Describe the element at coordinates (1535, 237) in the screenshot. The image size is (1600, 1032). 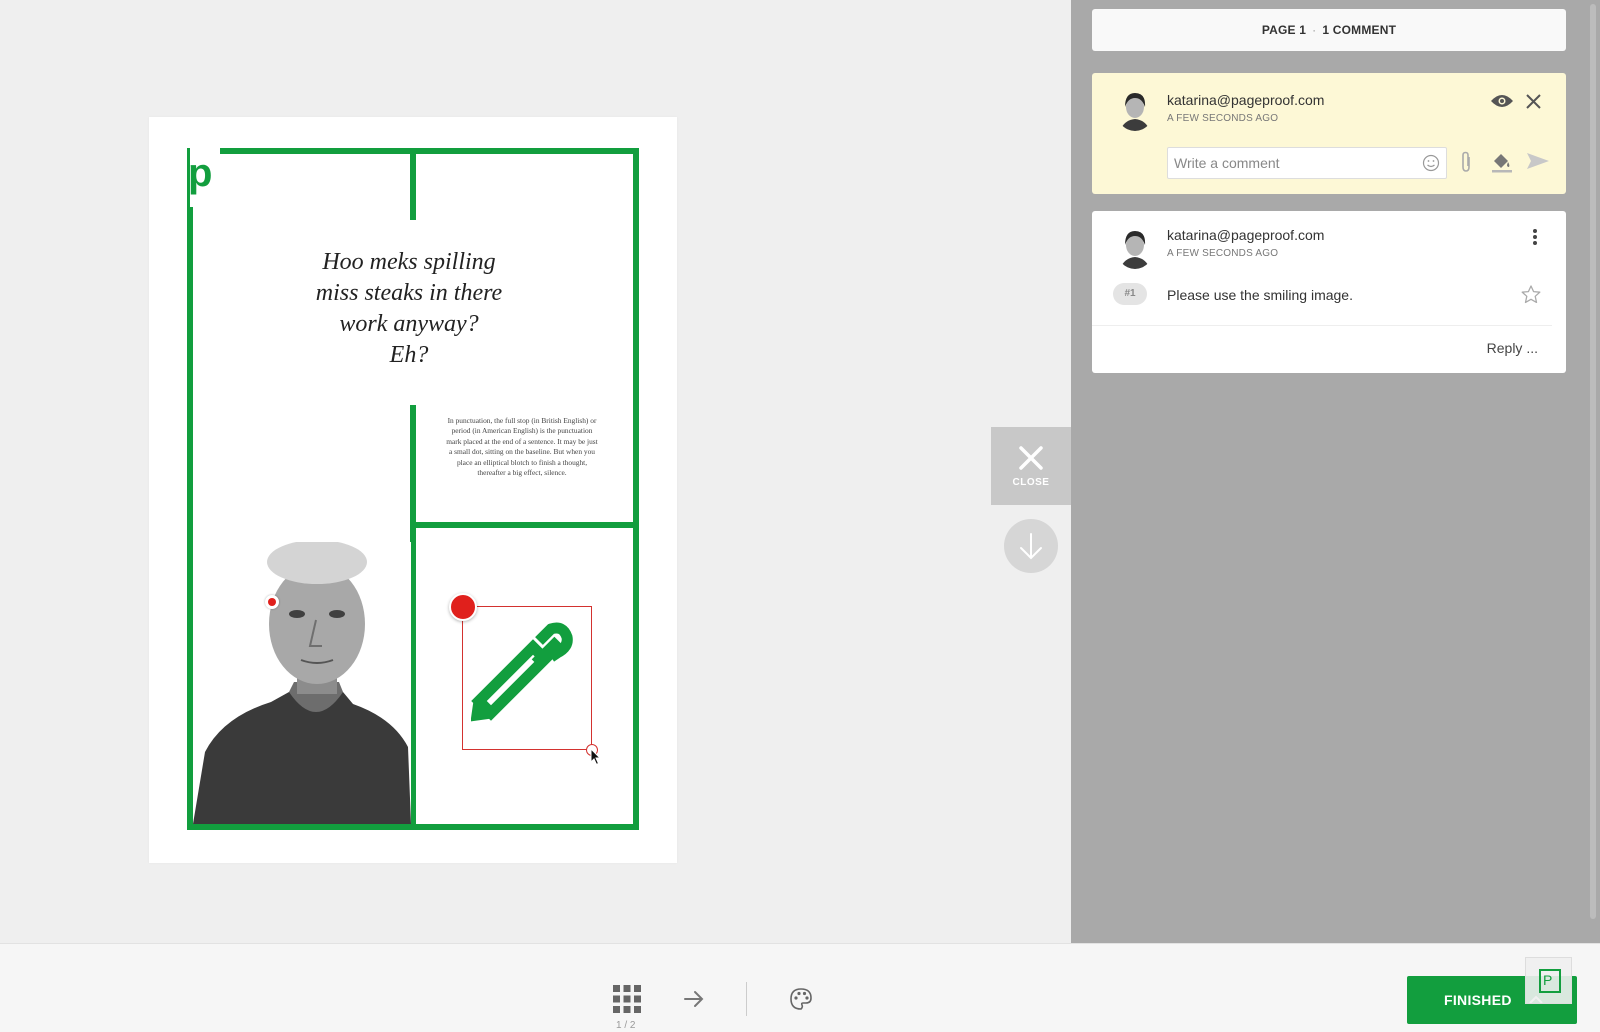
I see `more-vertical-icon` at that location.